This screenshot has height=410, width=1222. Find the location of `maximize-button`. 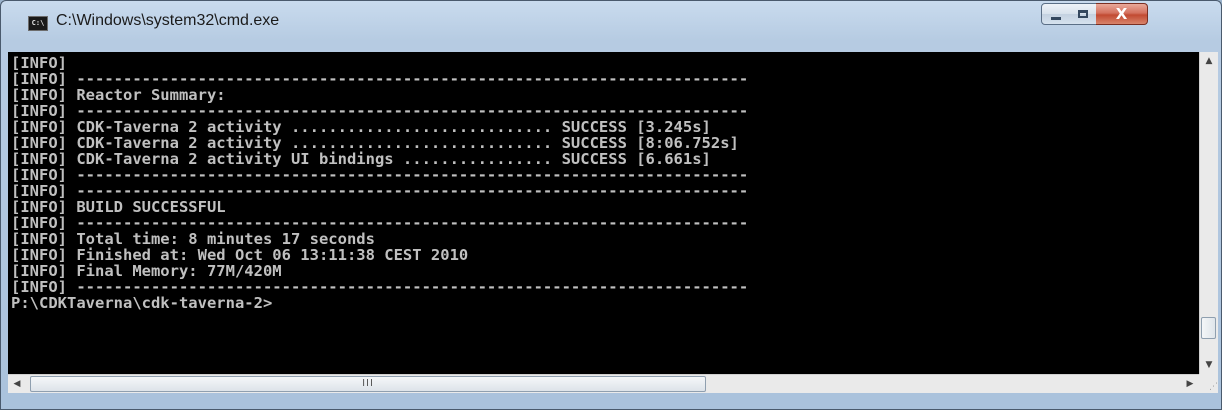

maximize-button is located at coordinates (1083, 14).